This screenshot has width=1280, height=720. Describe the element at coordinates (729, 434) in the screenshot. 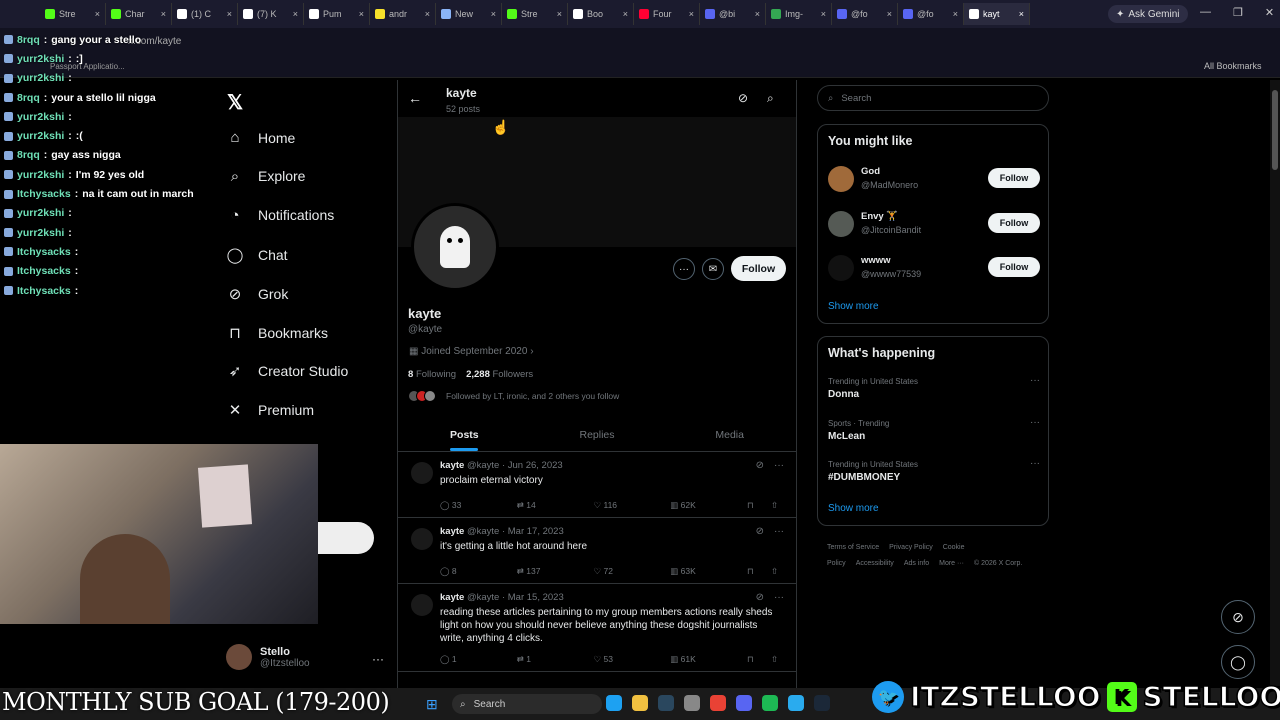

I see `tab-media: Media` at that location.